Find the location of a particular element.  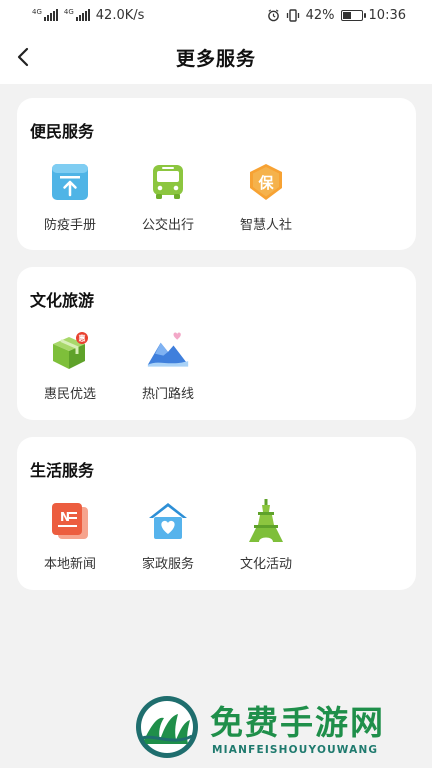

service-label: 热门路线 is located at coordinates (167, 394).